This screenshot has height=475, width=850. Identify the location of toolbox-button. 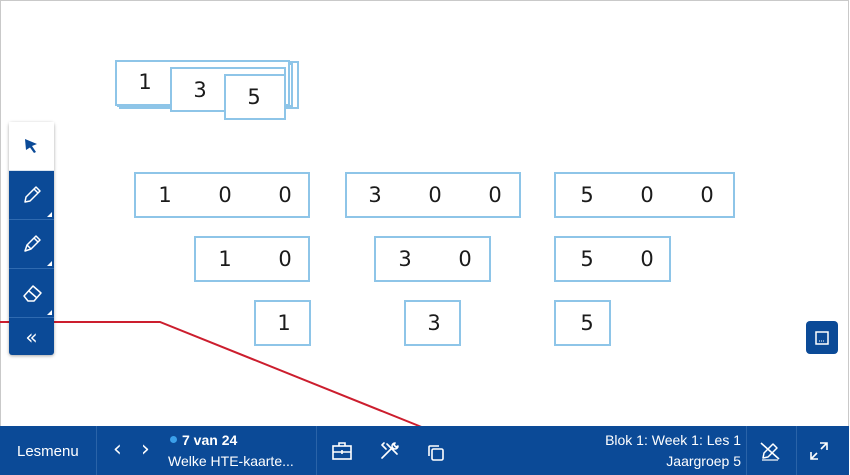
(342, 453).